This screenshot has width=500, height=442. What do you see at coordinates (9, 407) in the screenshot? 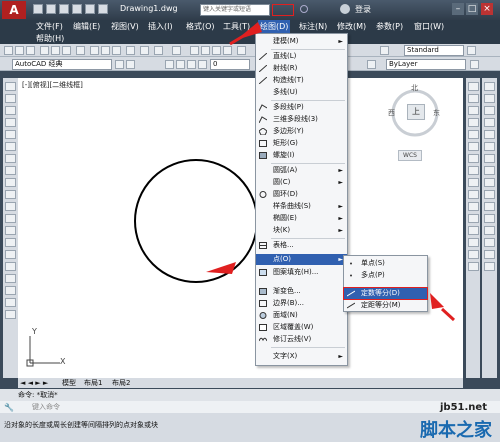
I see `wrench-icon: 🔧` at bounding box center [9, 407].